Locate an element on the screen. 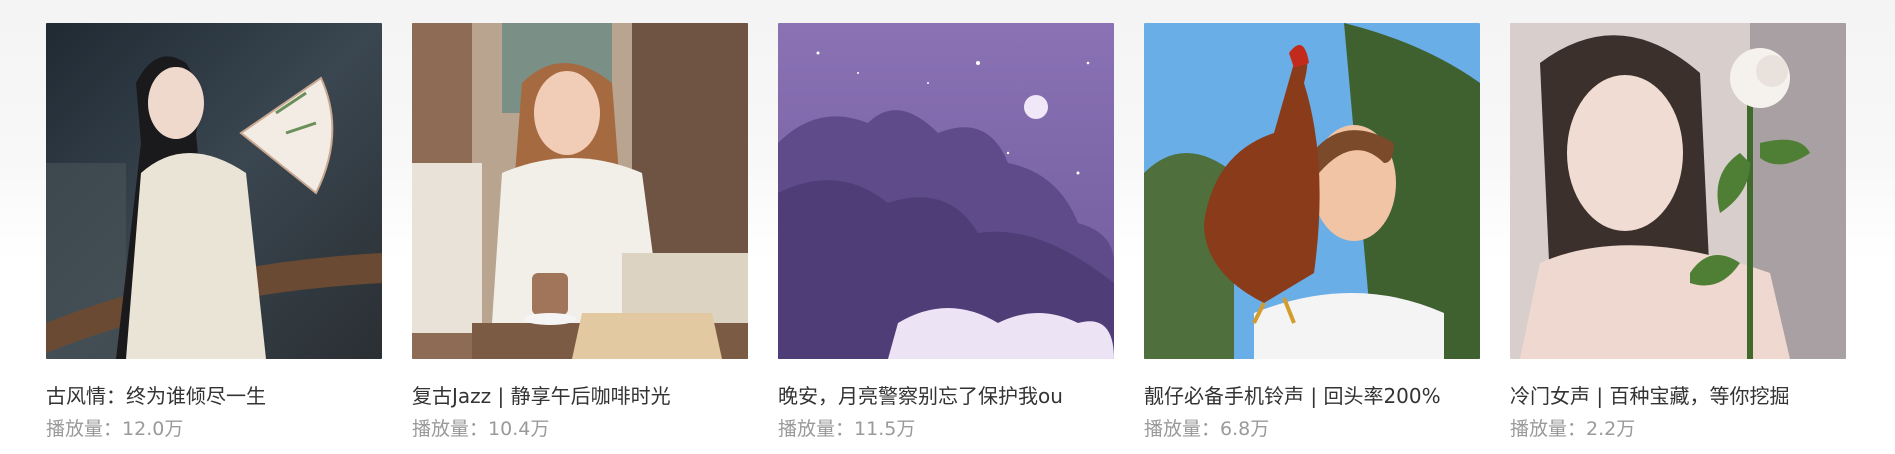 The image size is (1895, 454). play-count: 播放量：10.4万 is located at coordinates (580, 429).